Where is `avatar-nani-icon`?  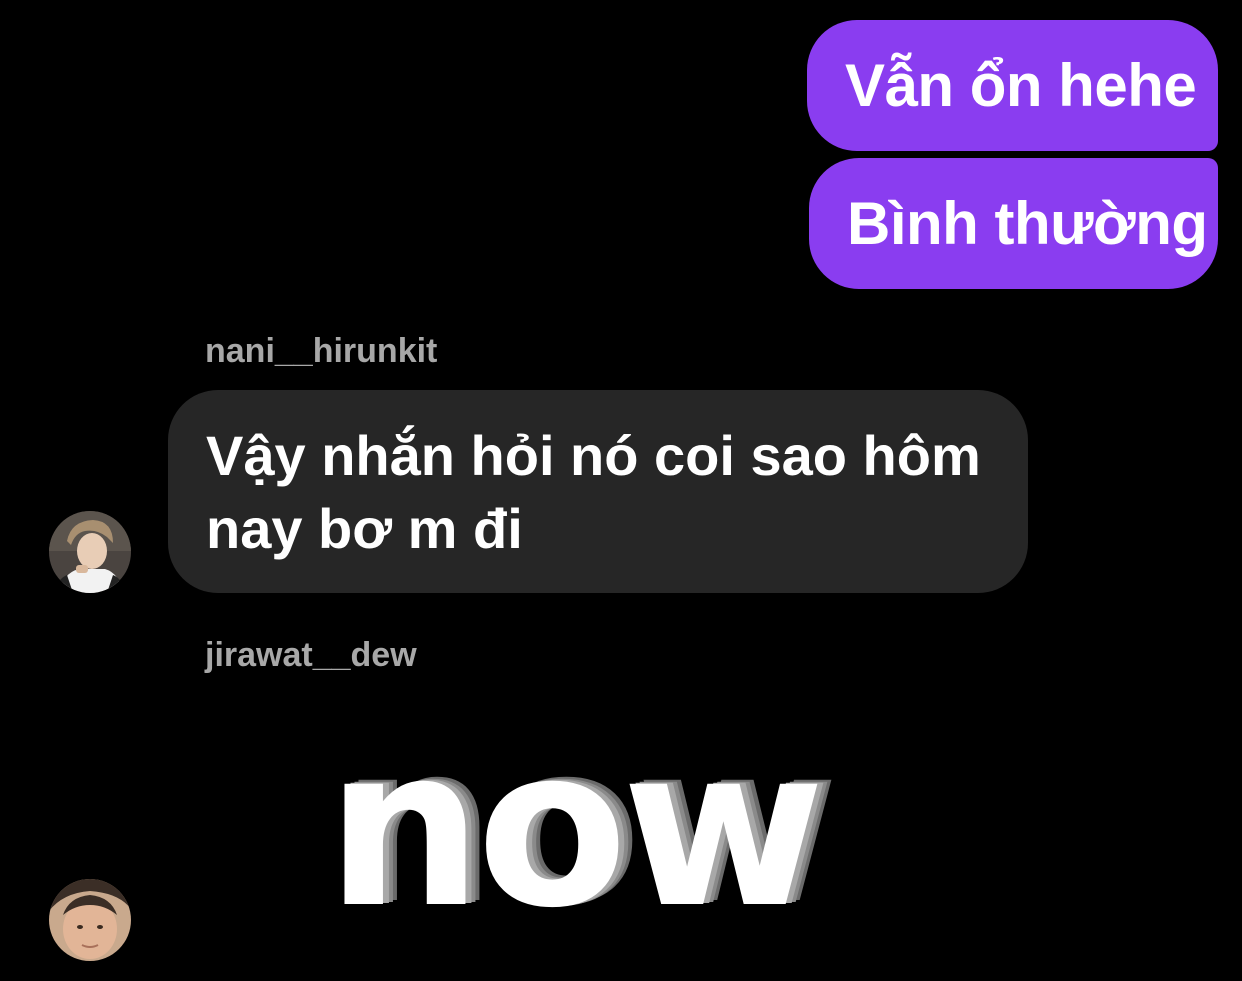
avatar-nani-icon is located at coordinates (90, 552).